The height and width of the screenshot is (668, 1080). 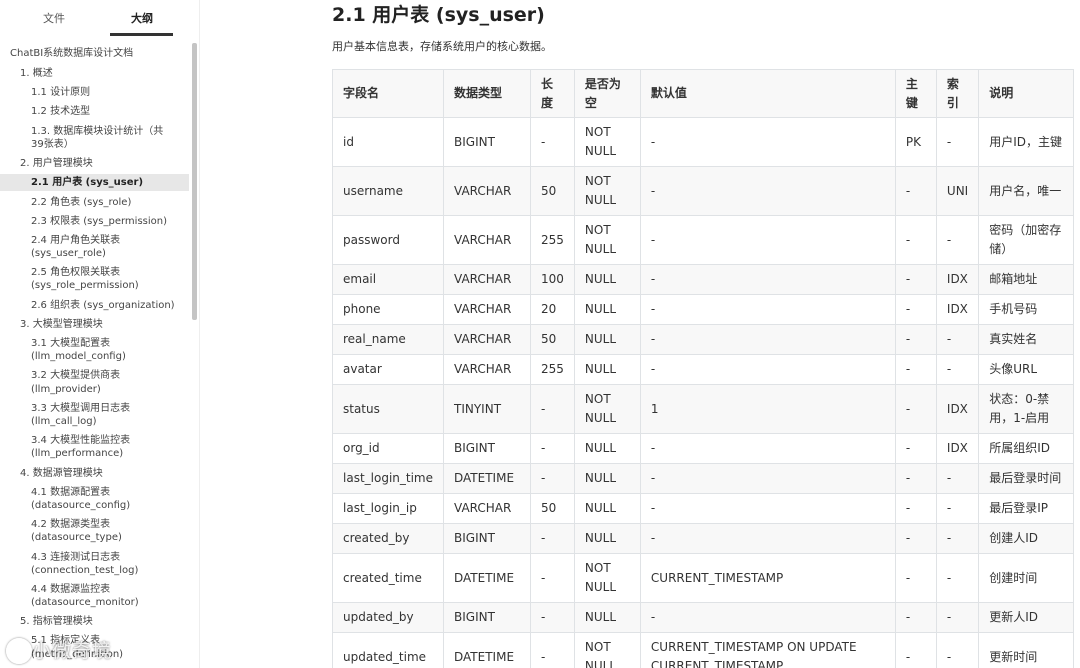 What do you see at coordinates (75, 240) in the screenshot?
I see `toc-item: 2.4 用户角色关联表` at bounding box center [75, 240].